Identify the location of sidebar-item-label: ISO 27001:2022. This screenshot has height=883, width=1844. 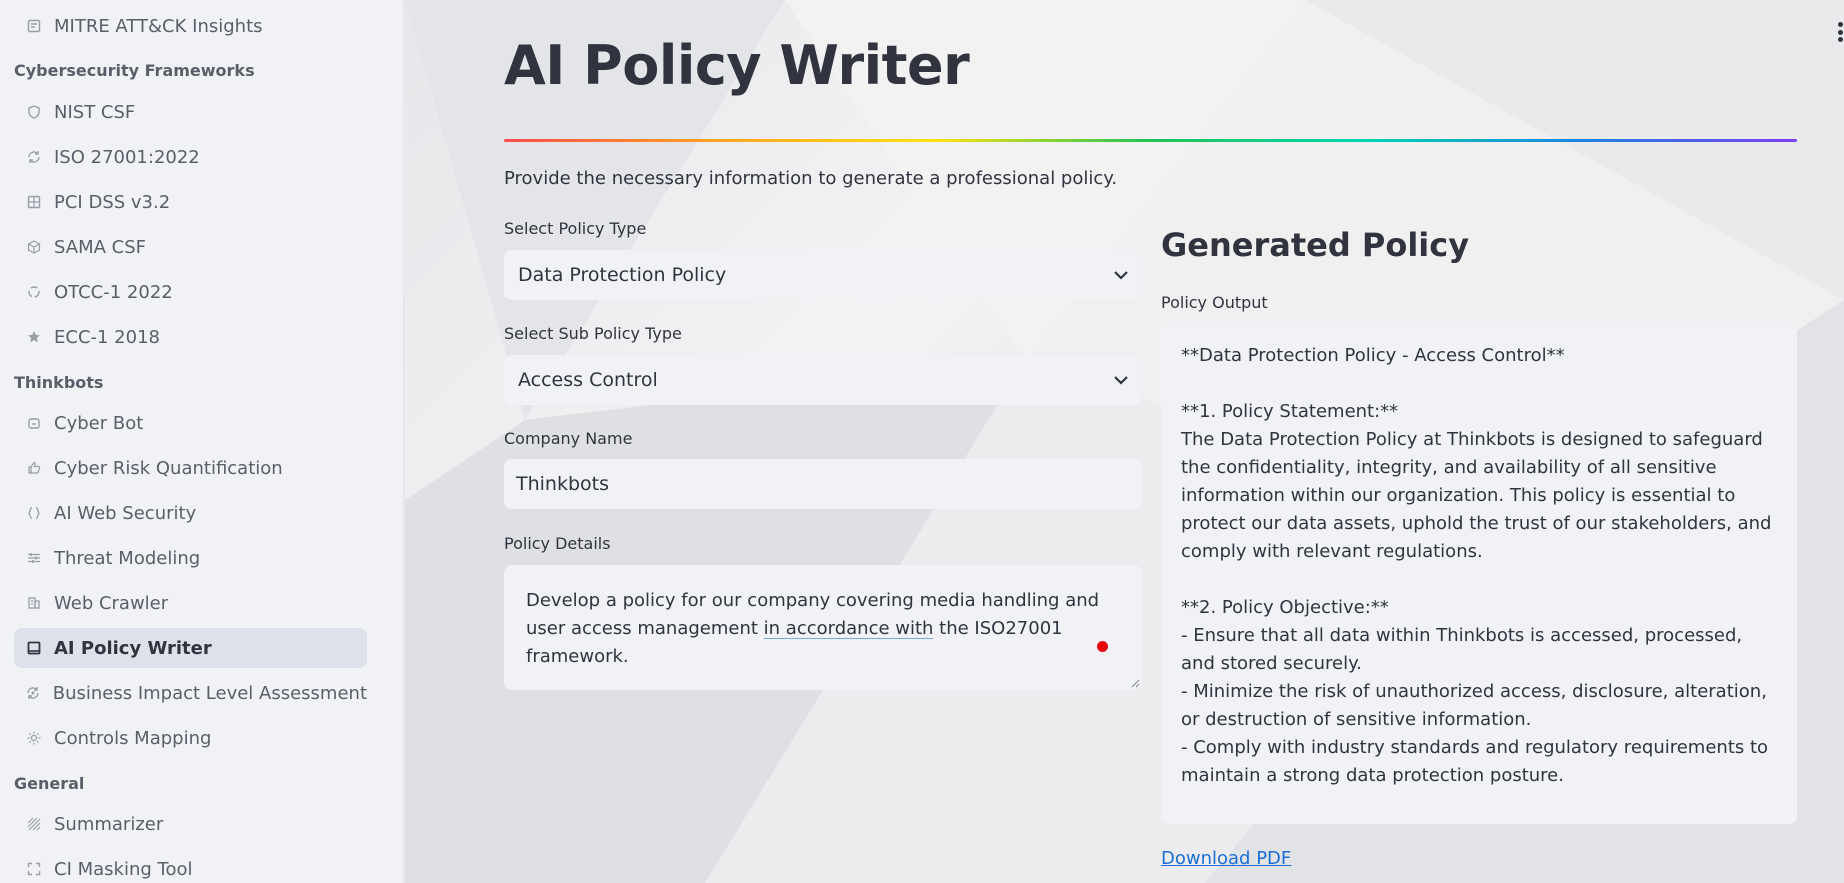
(127, 157).